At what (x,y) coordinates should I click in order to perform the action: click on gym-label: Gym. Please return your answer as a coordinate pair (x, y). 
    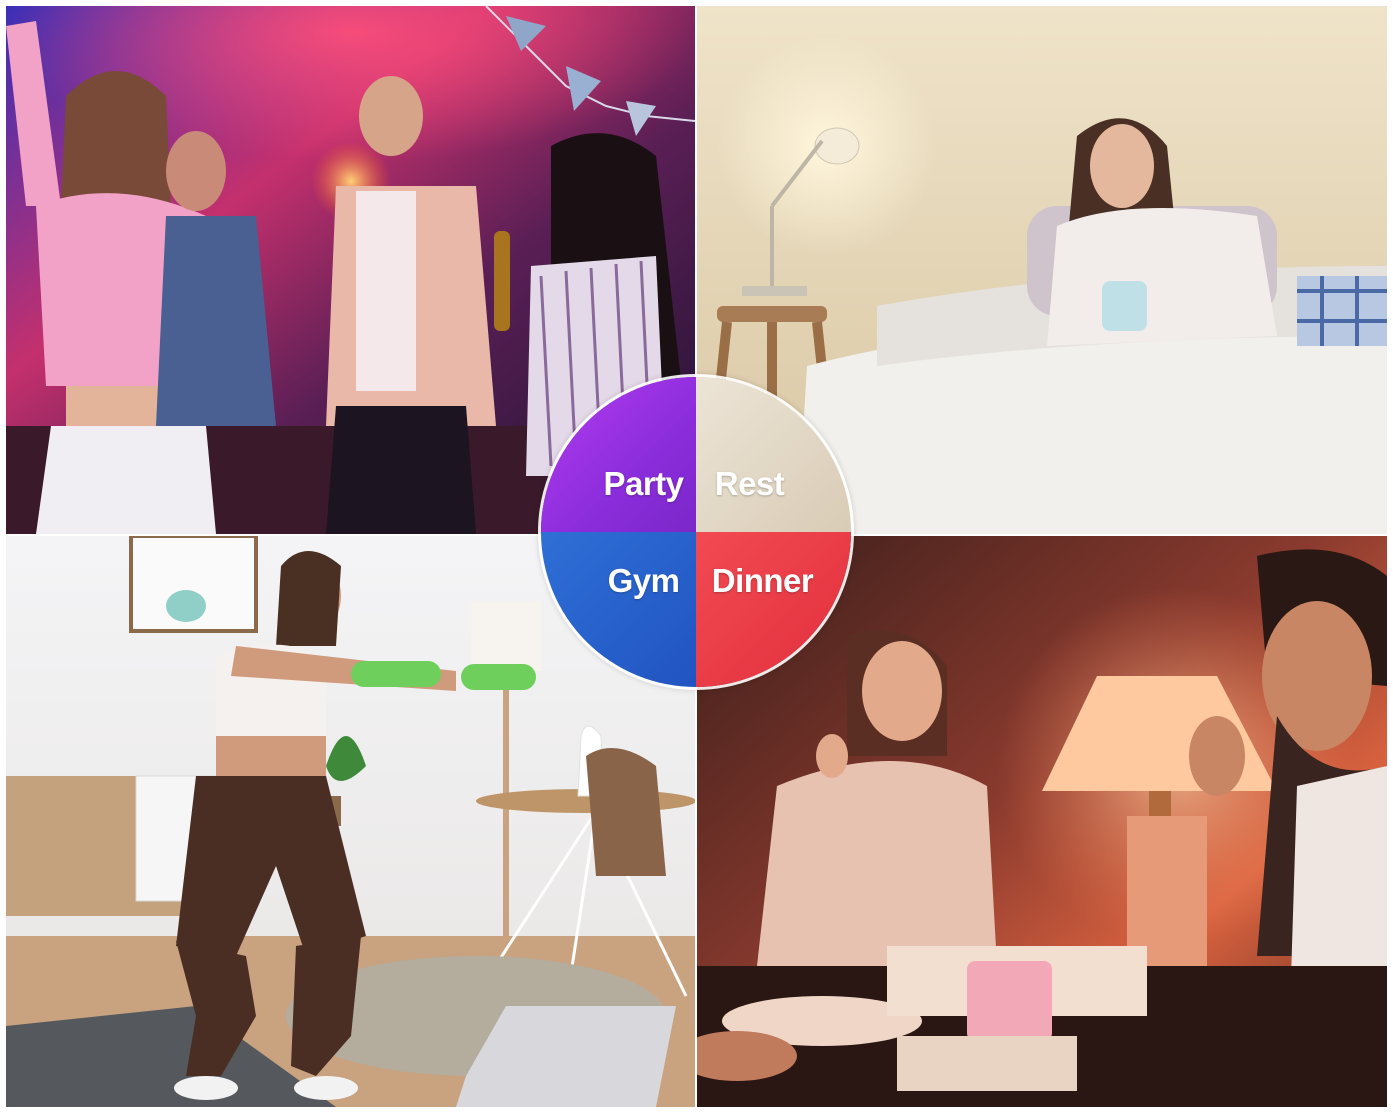
    Looking at the image, I should click on (643, 580).